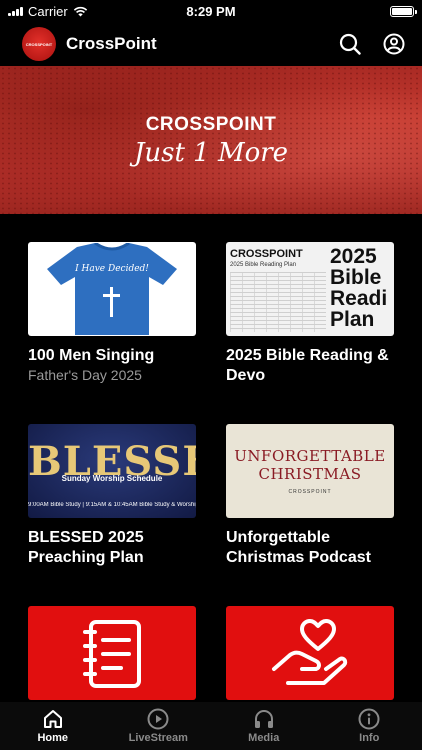  I want to click on tab-media: Media, so click(264, 726).